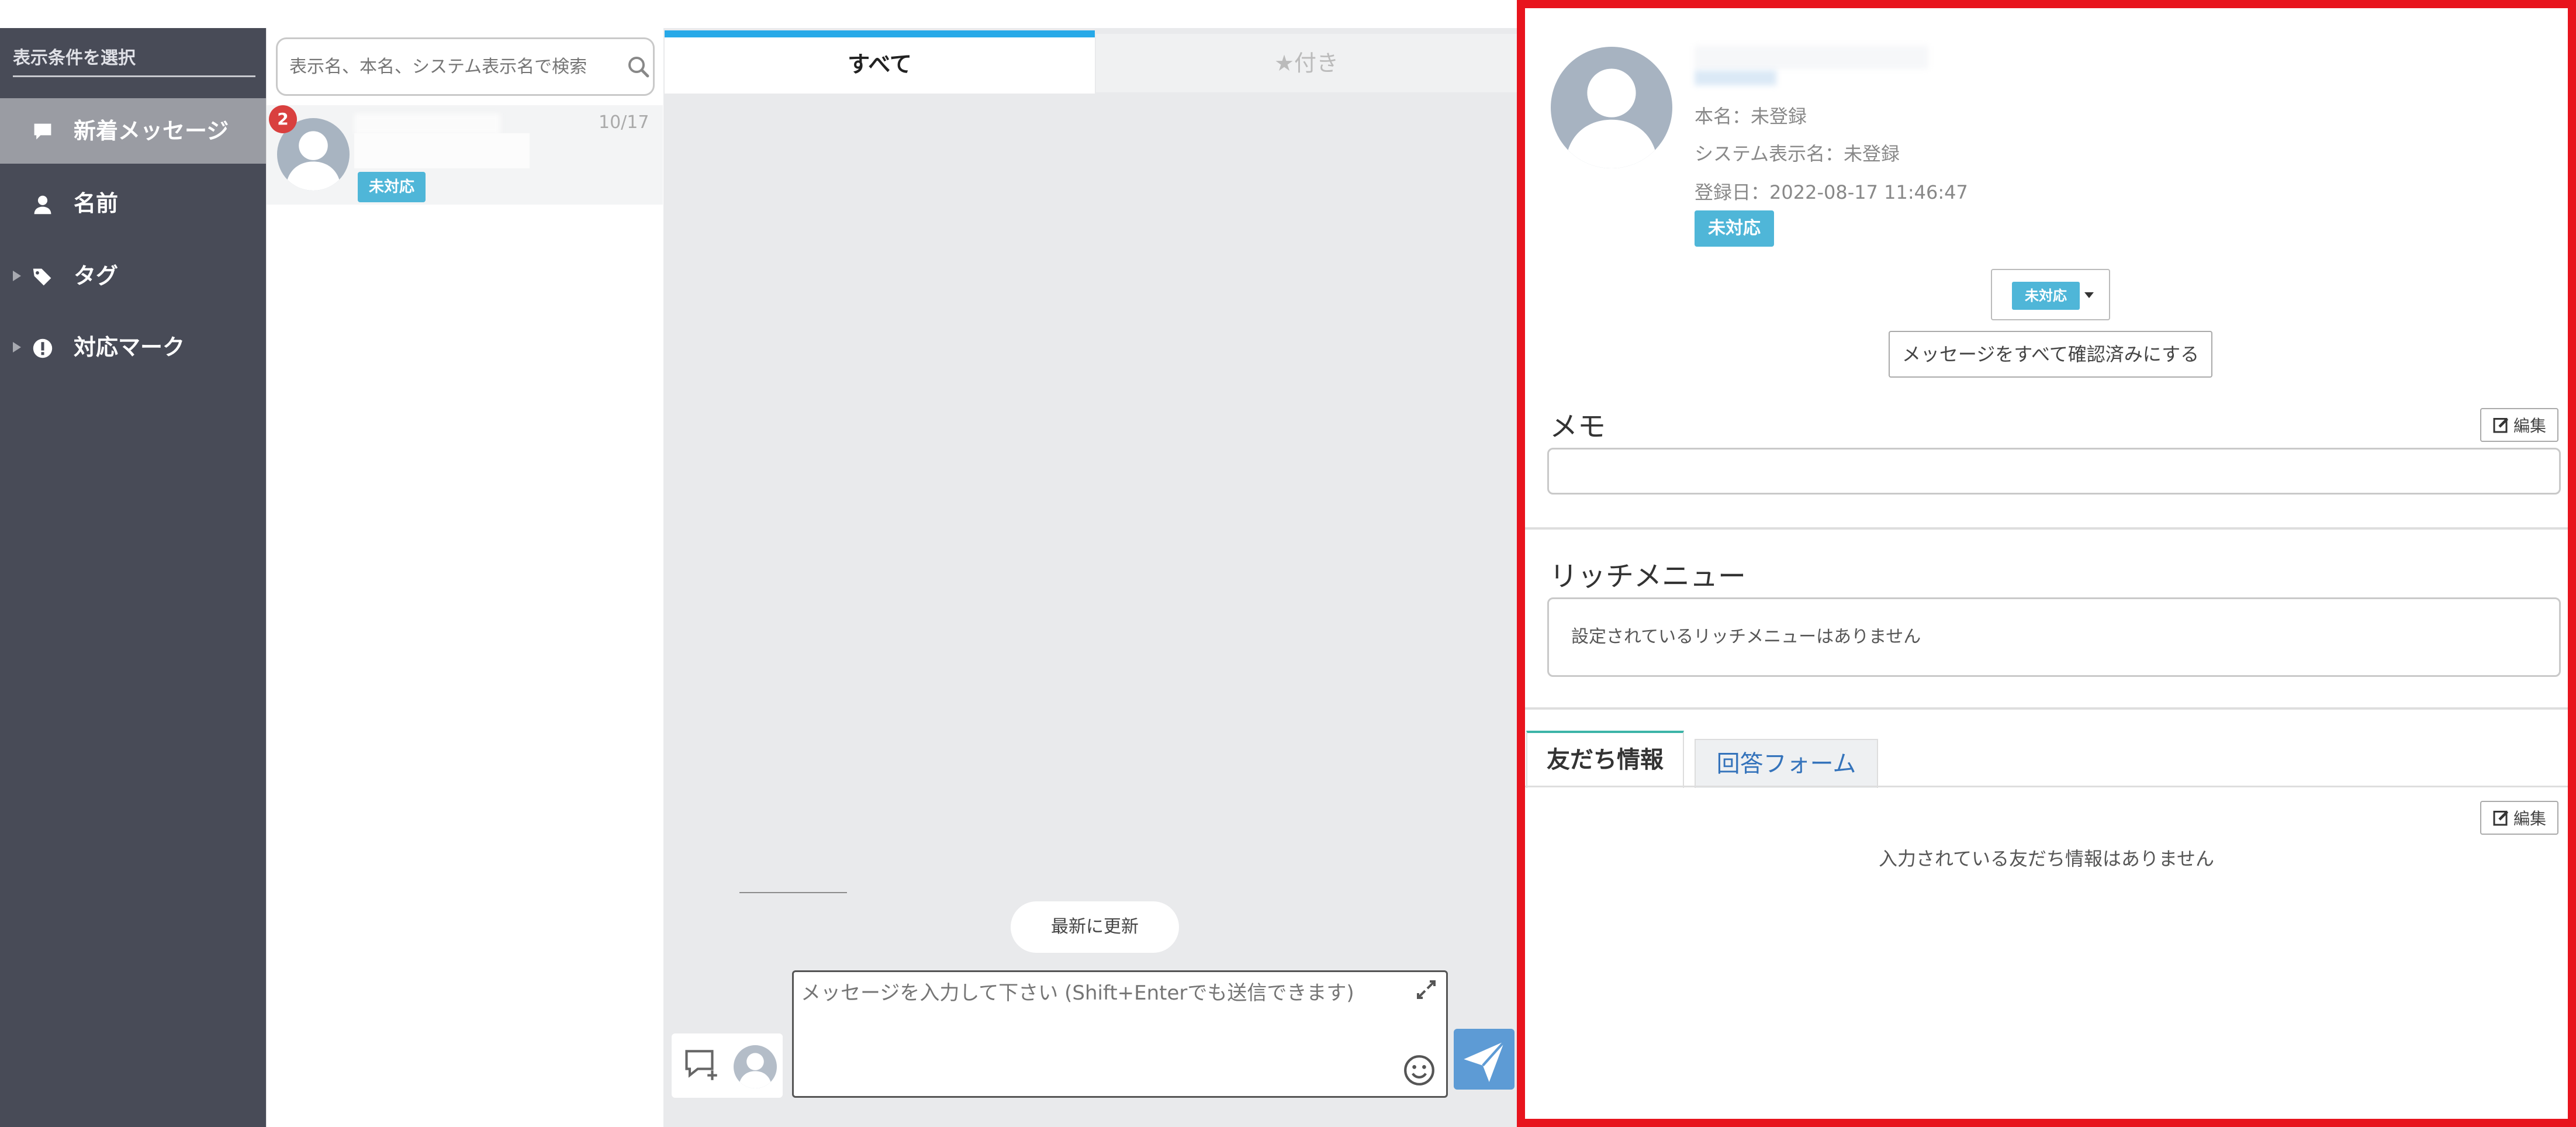 This screenshot has height=1127, width=2576. What do you see at coordinates (880, 62) in the screenshot?
I see `tab-all: すべて` at bounding box center [880, 62].